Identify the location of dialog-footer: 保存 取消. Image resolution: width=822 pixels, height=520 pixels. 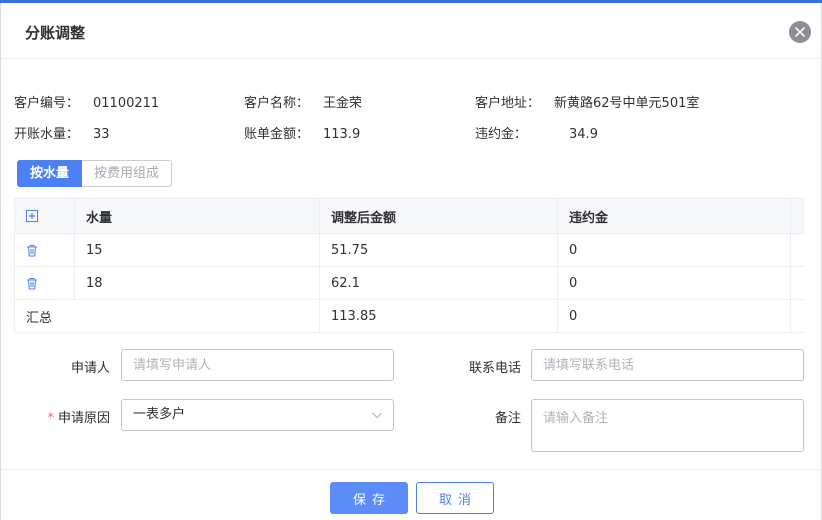
(411, 494).